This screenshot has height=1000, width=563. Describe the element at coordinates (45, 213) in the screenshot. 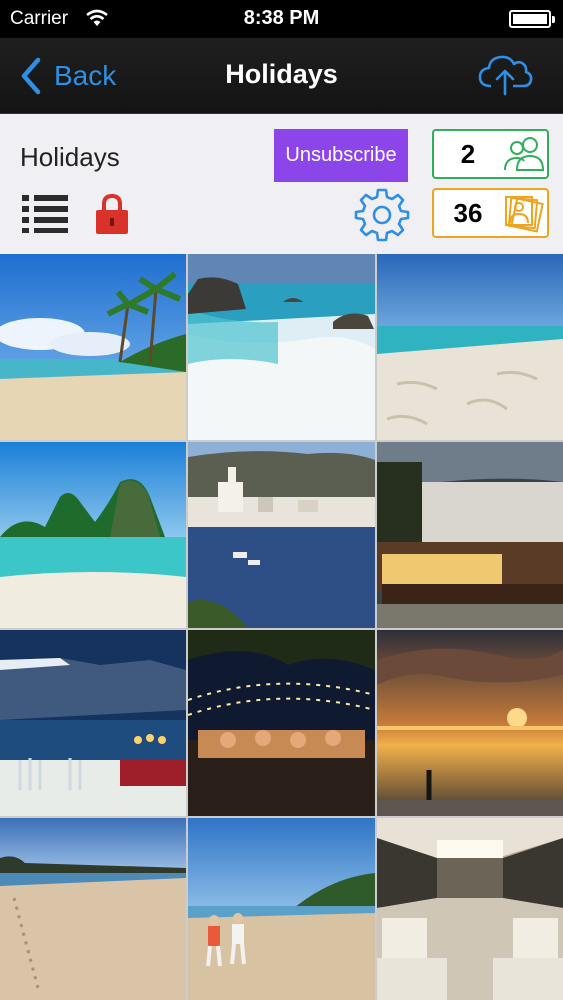

I see `list-icon` at that location.